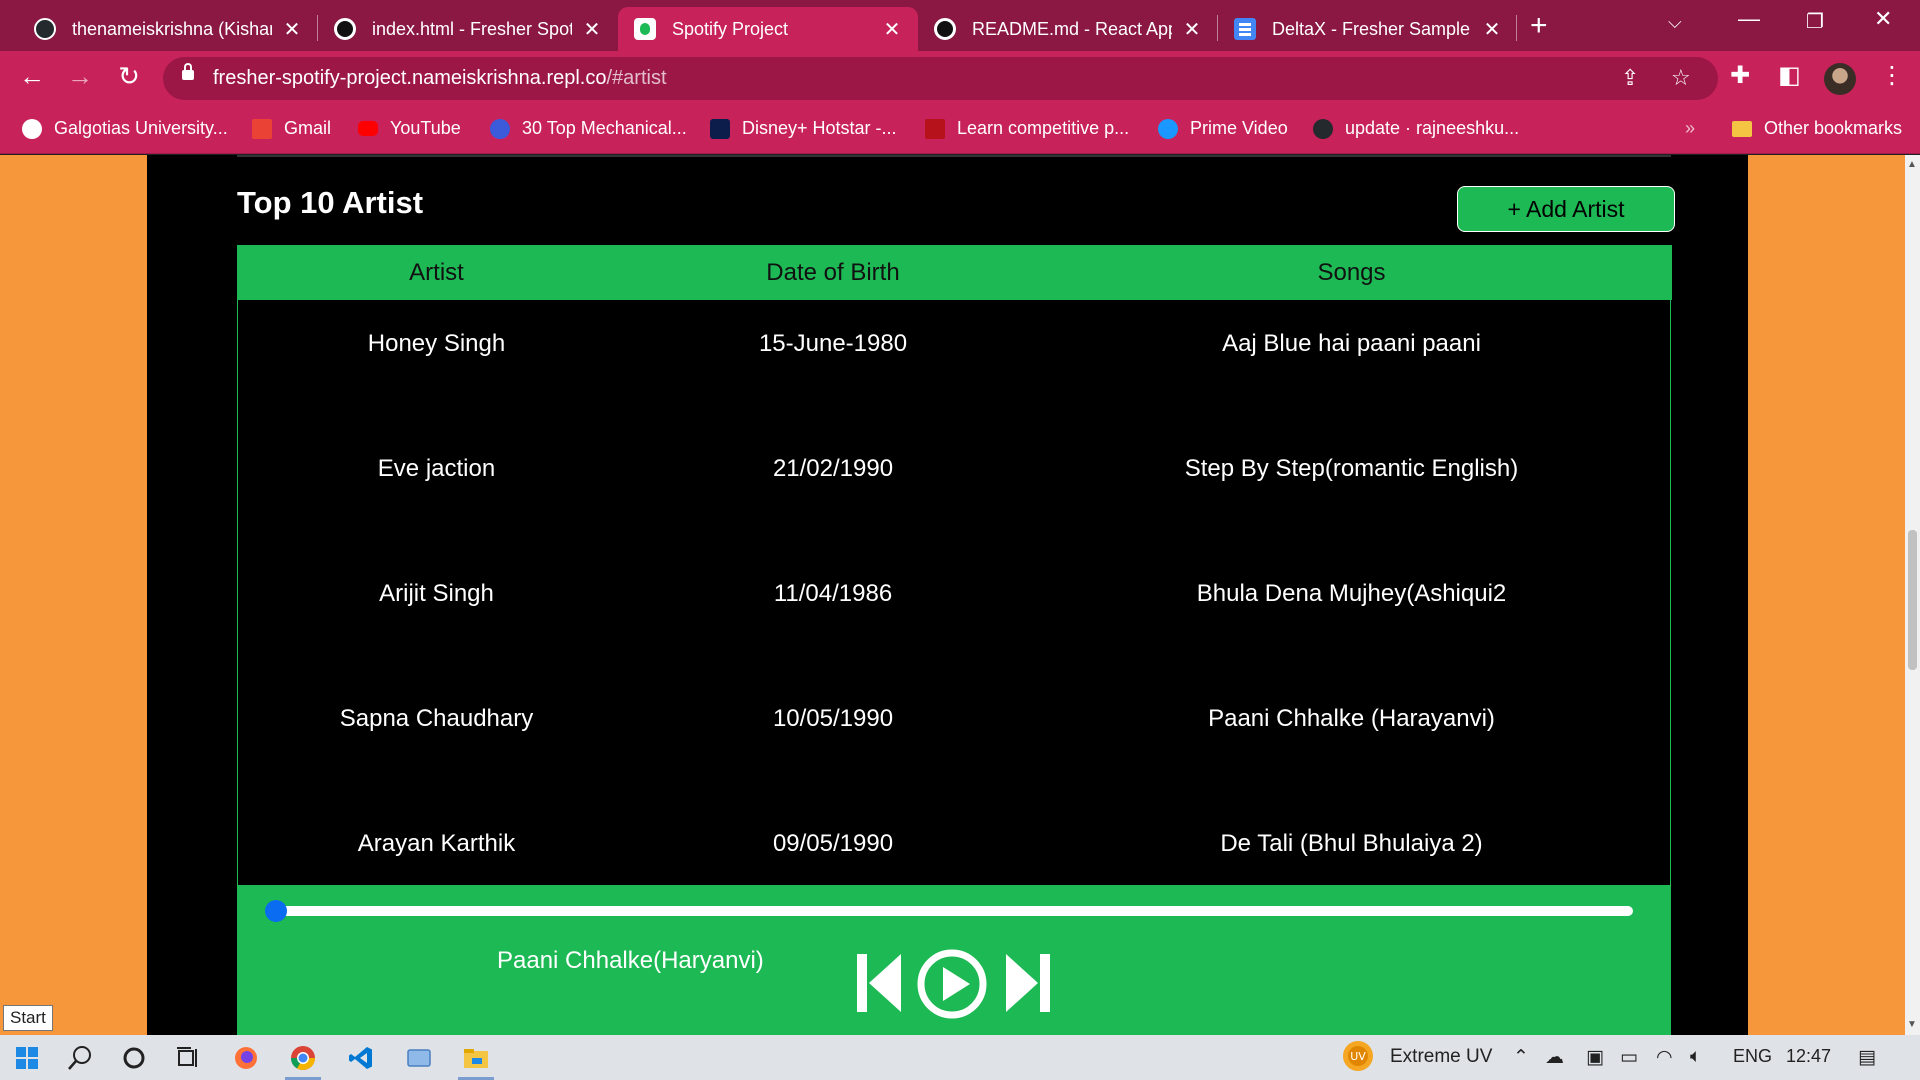 This screenshot has height=1080, width=1920. Describe the element at coordinates (833, 593) in the screenshot. I see `dob-cell: 11/04/1986` at that location.